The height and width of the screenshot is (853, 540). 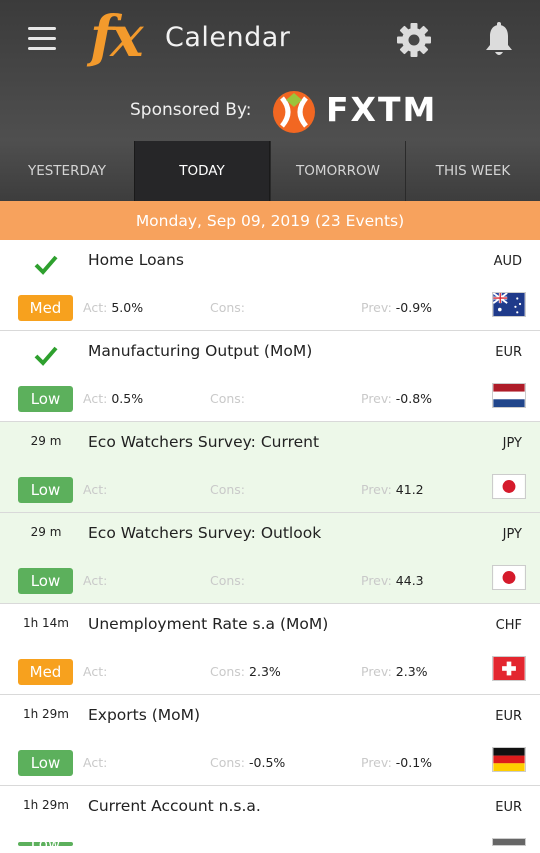 I want to click on previous-value: 41.2, so click(x=409, y=489).